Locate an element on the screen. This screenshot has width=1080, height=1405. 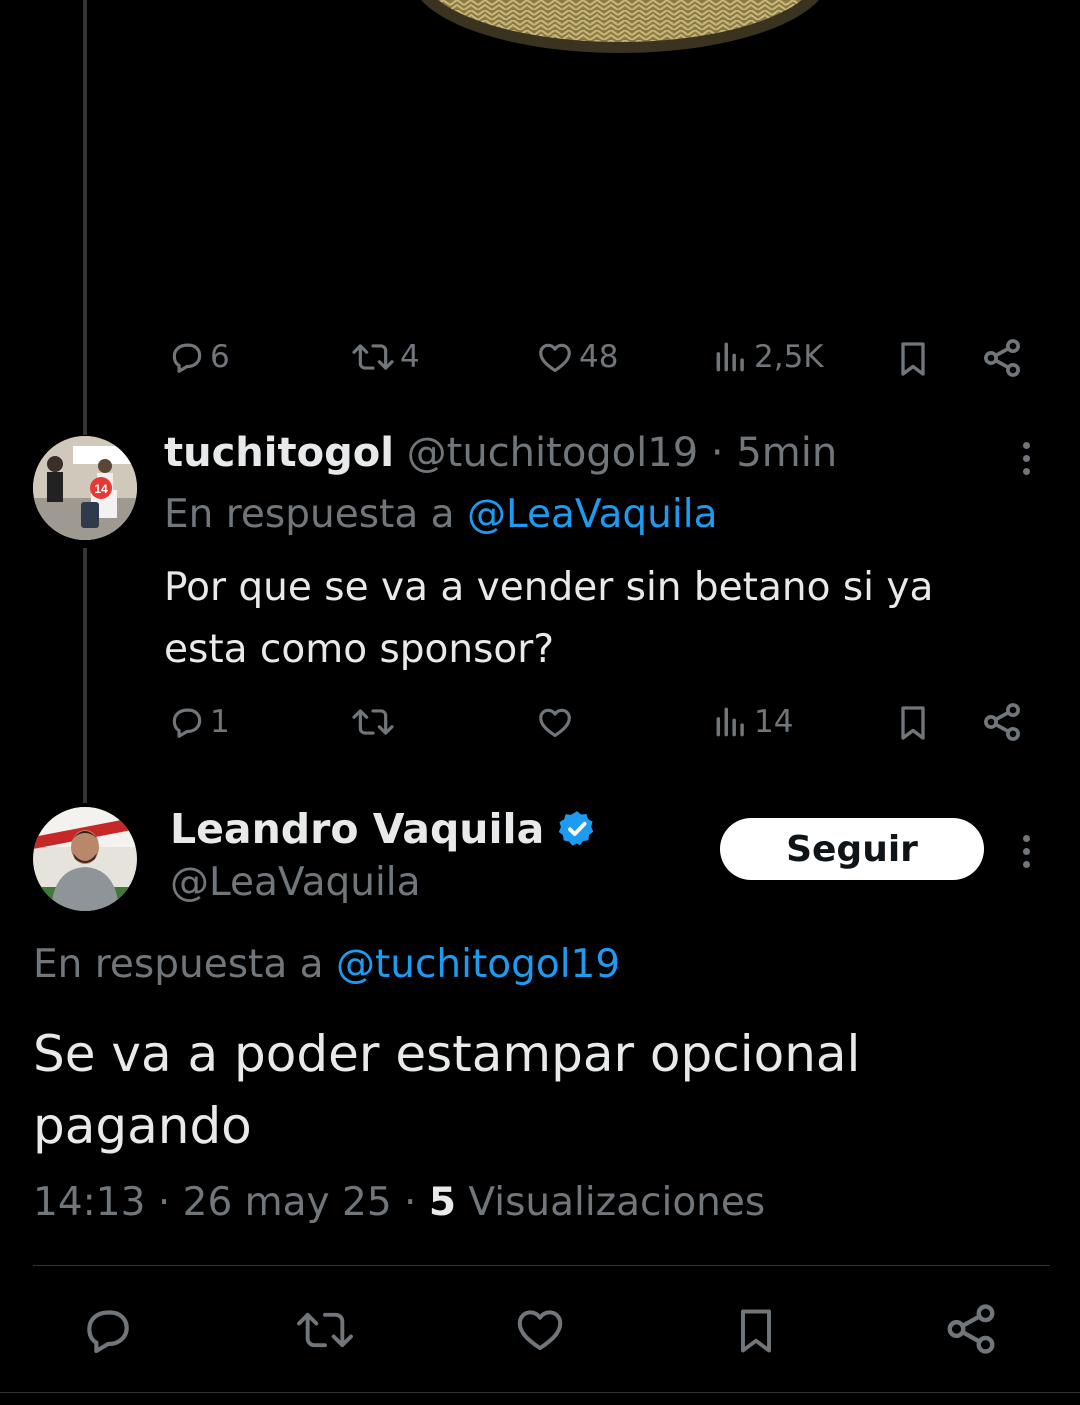
handle: @LeaVaquila is located at coordinates (384, 882).